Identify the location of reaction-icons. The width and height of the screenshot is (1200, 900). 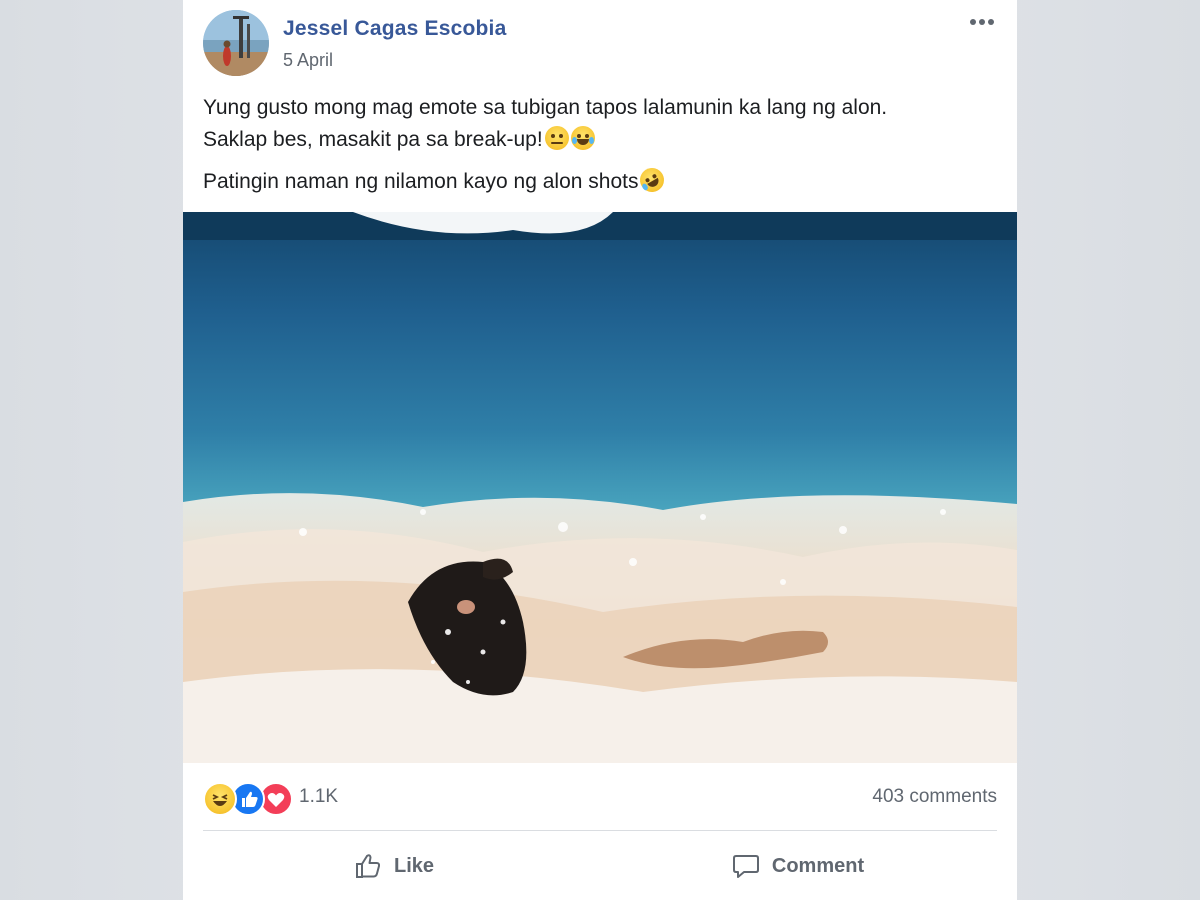
(251, 799).